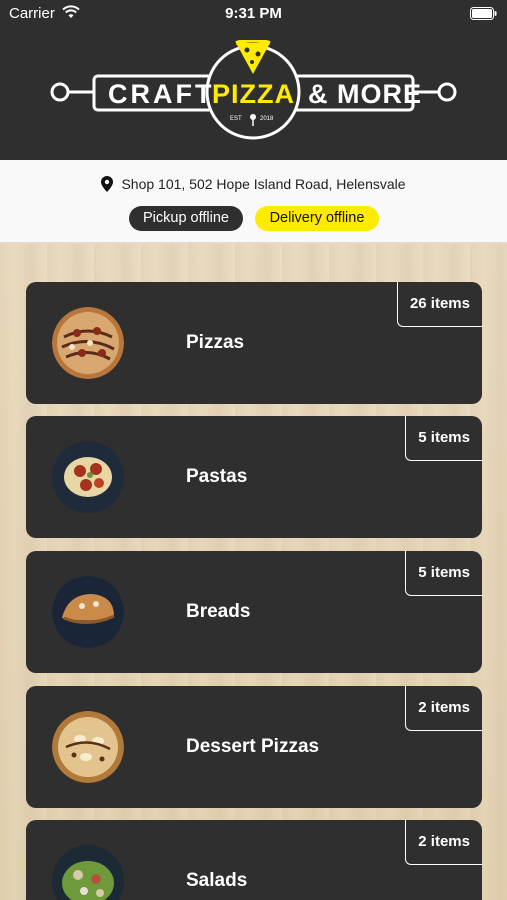 This screenshot has height=900, width=507. I want to click on pickup-status-badge: Pickup offline, so click(186, 218).